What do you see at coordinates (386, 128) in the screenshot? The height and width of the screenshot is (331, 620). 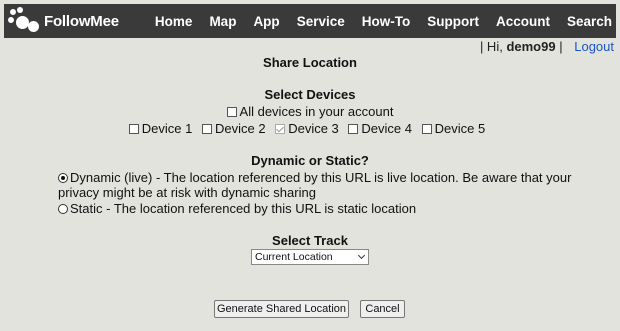 I see `device-4-label: Device 4` at bounding box center [386, 128].